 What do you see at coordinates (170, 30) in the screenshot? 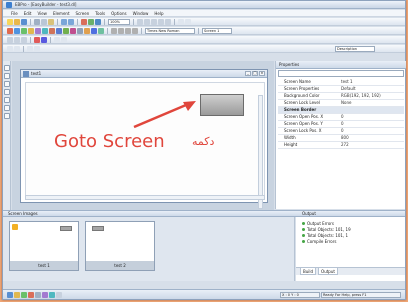
I see `font-combo: Times New Roman` at bounding box center [170, 30].